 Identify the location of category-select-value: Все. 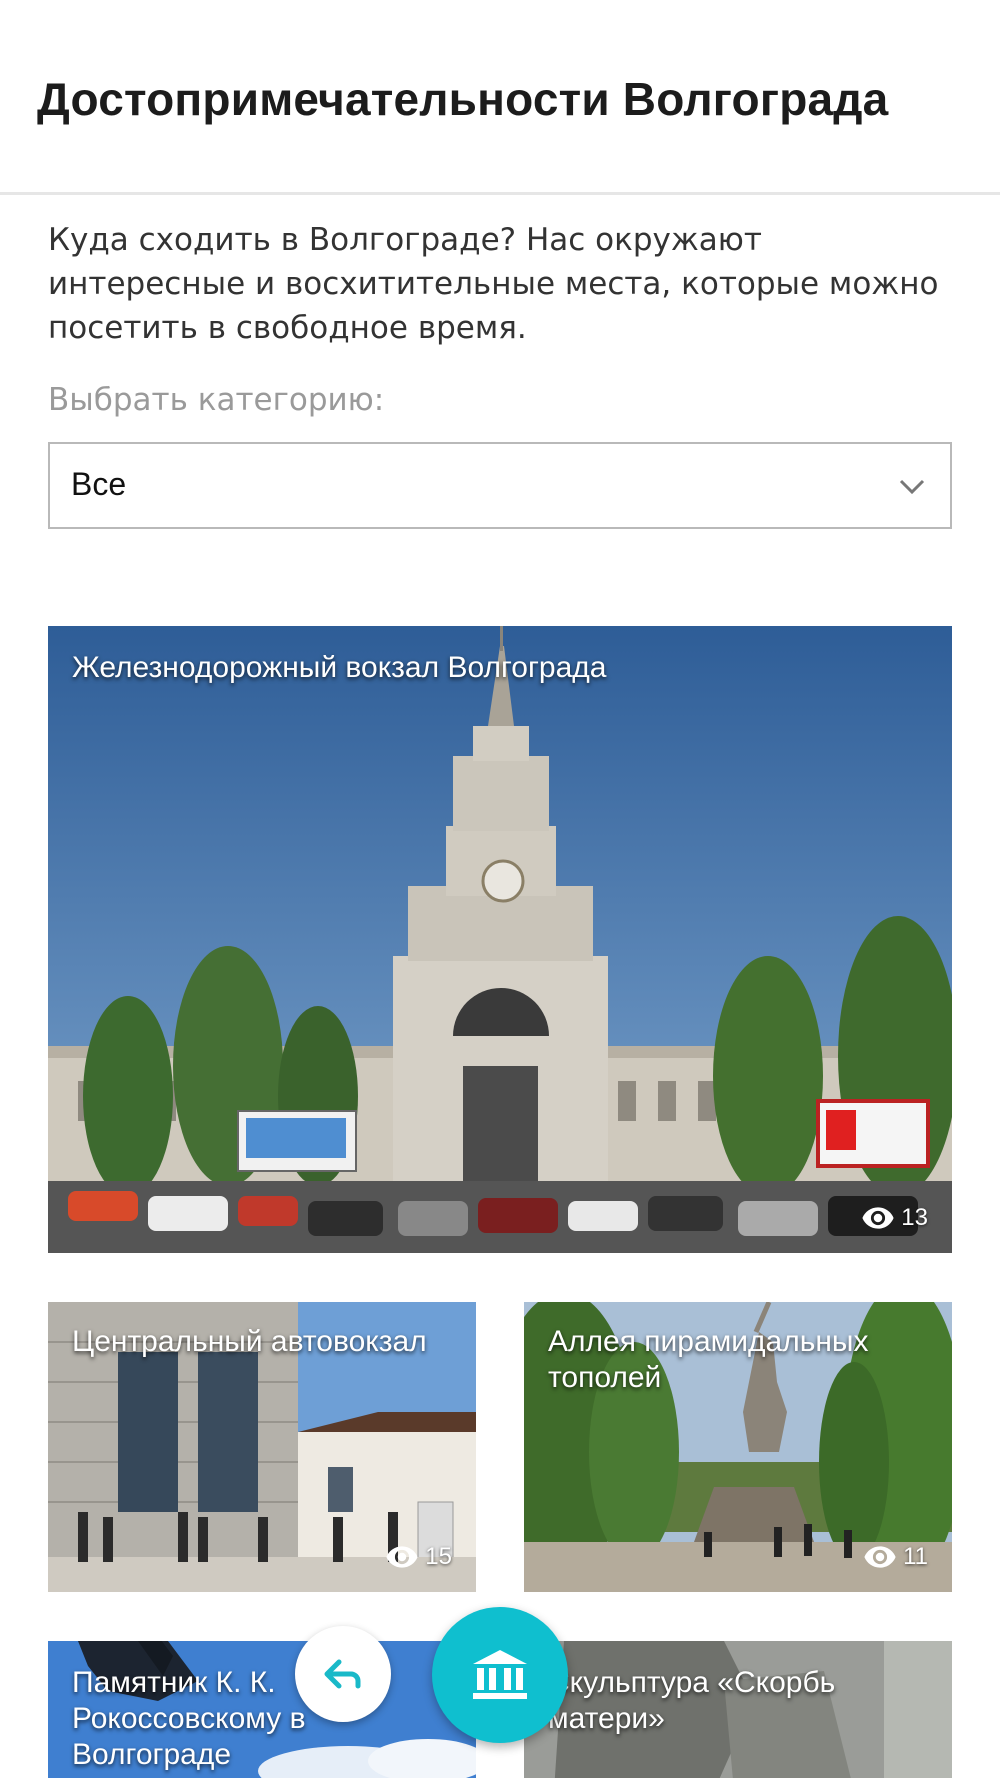
(99, 484).